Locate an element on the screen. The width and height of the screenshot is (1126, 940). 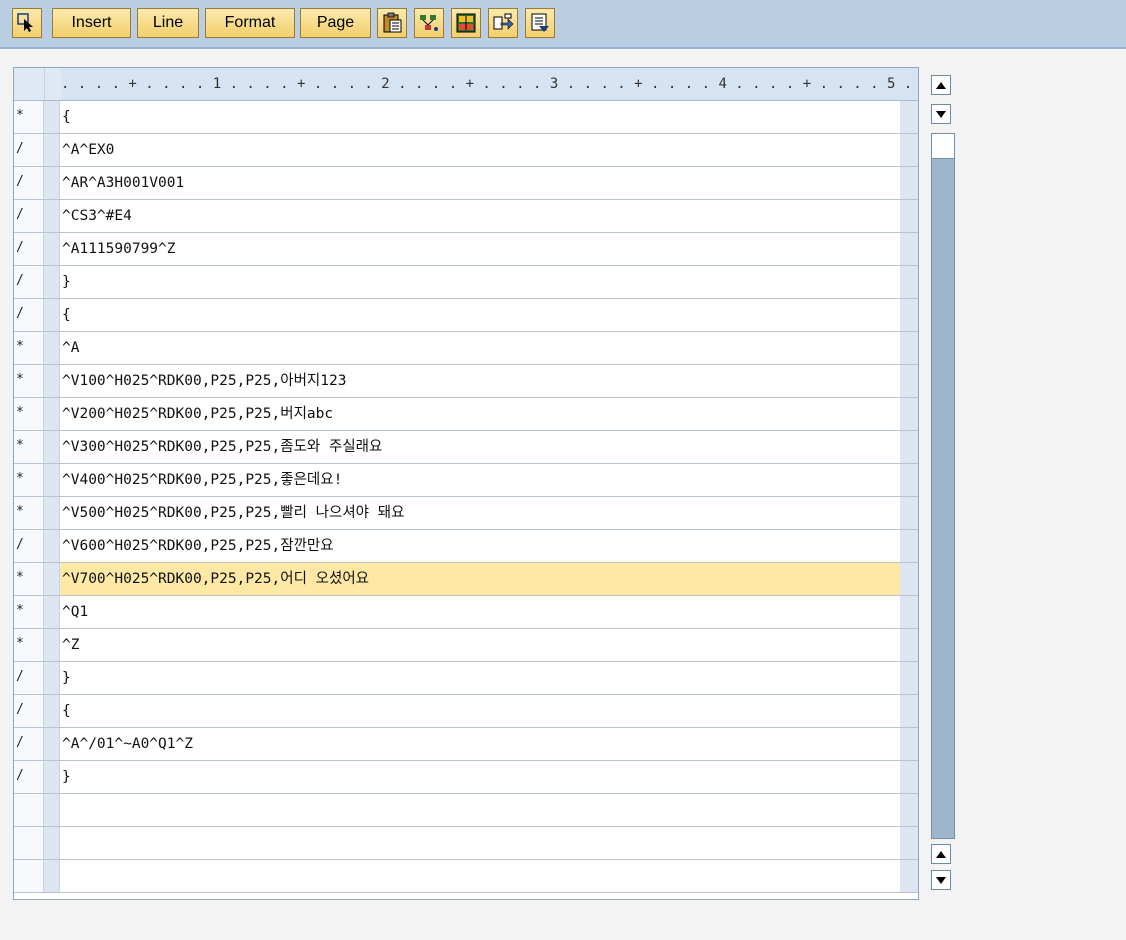
line-text: ^AR^A3H001V001 is located at coordinates (480, 183).